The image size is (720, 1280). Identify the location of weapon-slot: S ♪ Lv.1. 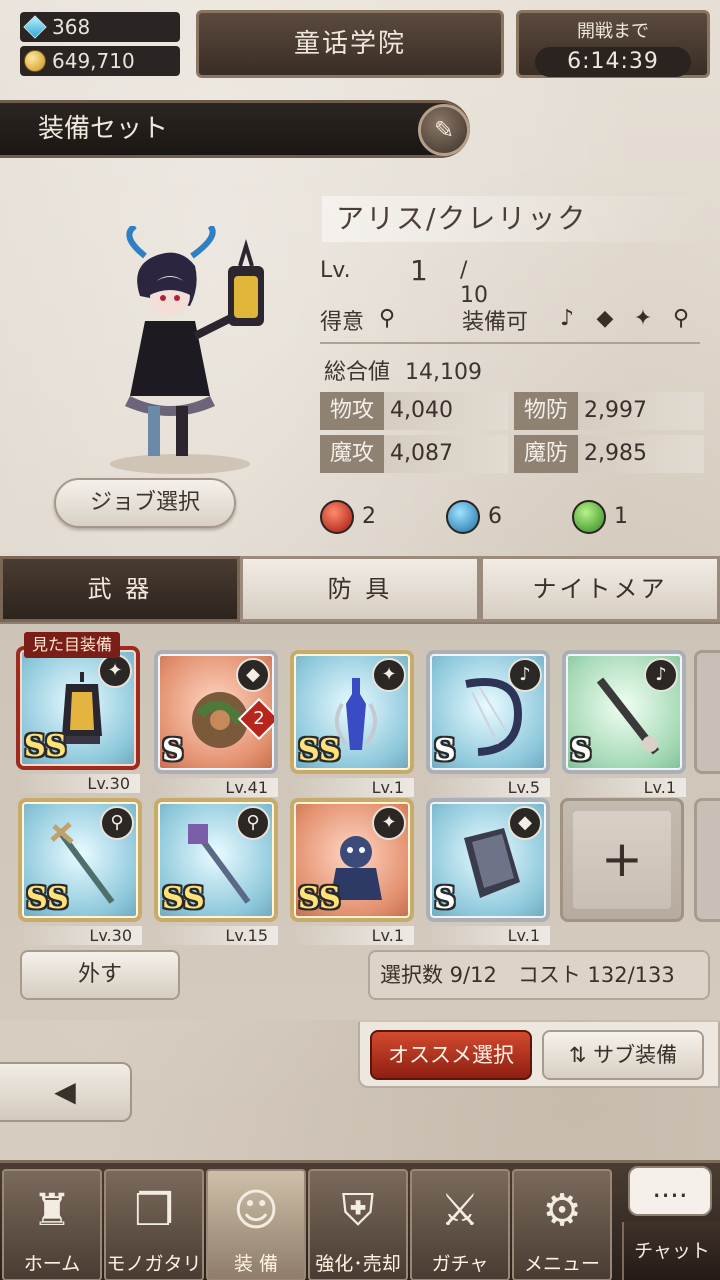
(624, 723).